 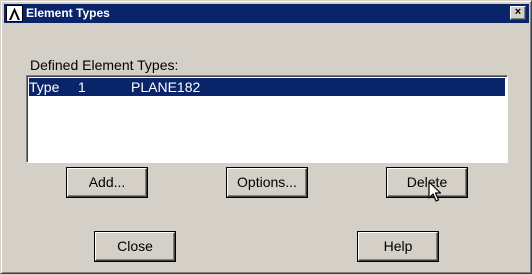 I want to click on title-bar: Element Types ×, so click(x=266, y=13).